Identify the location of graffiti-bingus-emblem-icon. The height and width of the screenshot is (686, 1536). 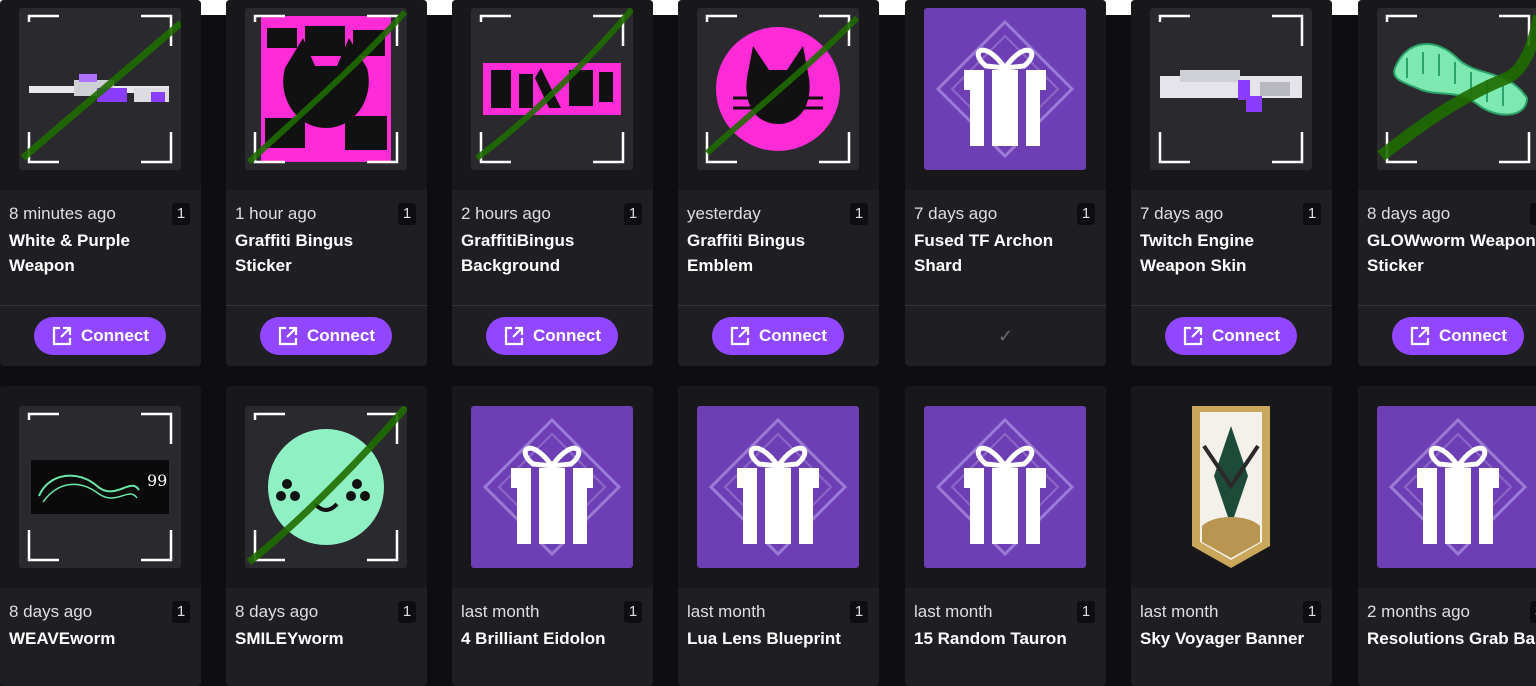
(778, 89).